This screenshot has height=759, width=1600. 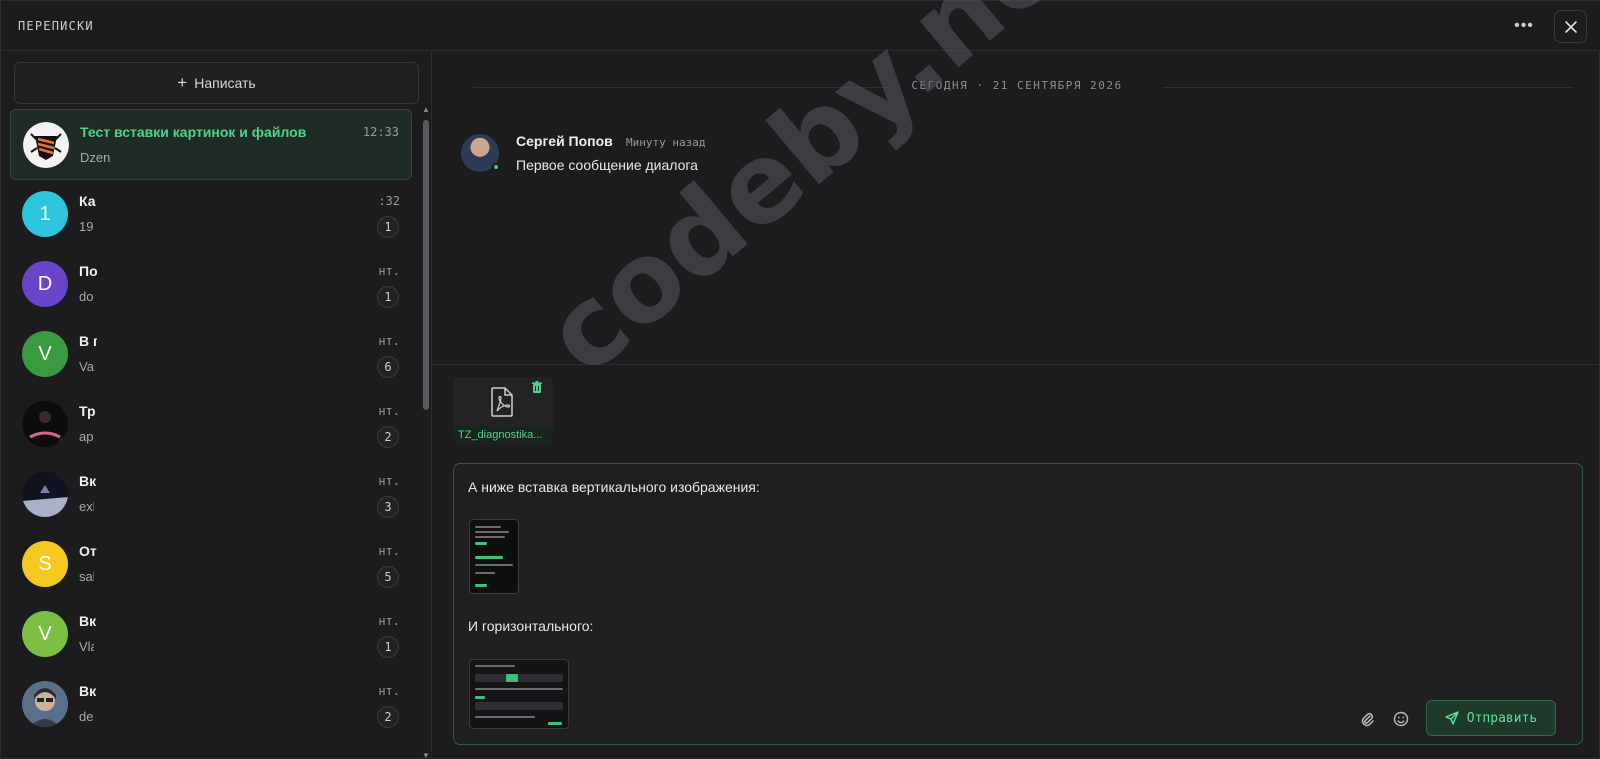 I want to click on inline-image-vertical, so click(x=494, y=556).